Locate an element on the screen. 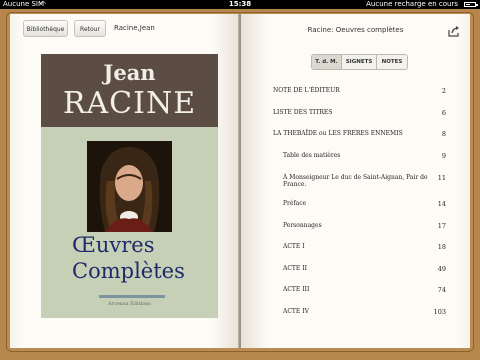 This screenshot has width=480, height=360. toc-entry: ACTE I 18 is located at coordinates (355, 250).